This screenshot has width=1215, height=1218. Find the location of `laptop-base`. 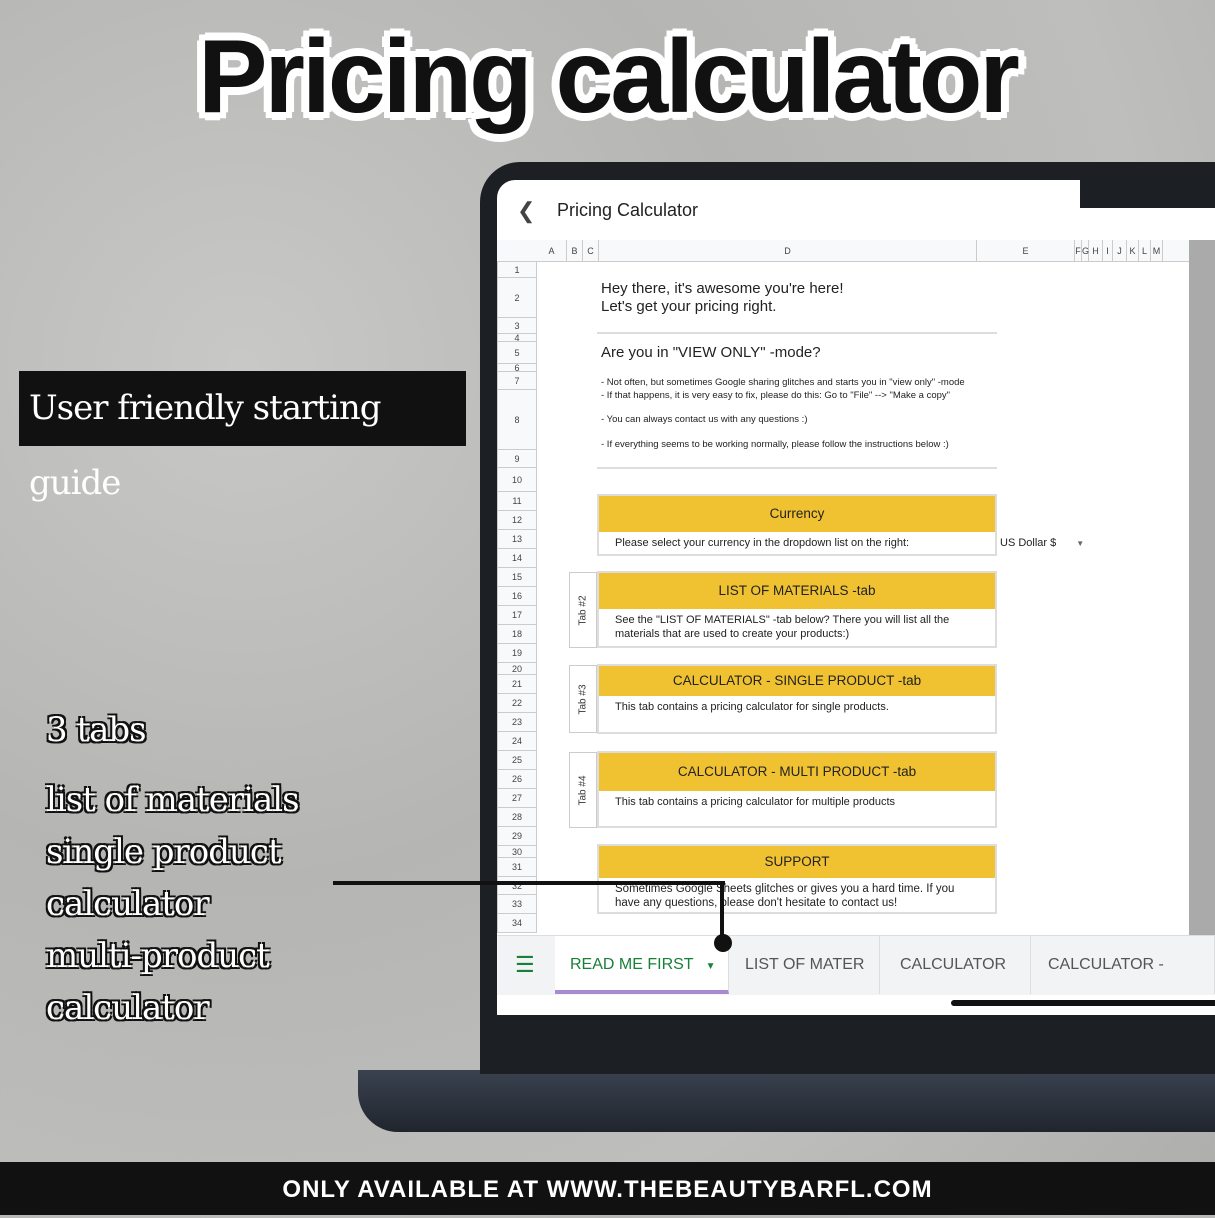

laptop-base is located at coordinates (786, 1101).